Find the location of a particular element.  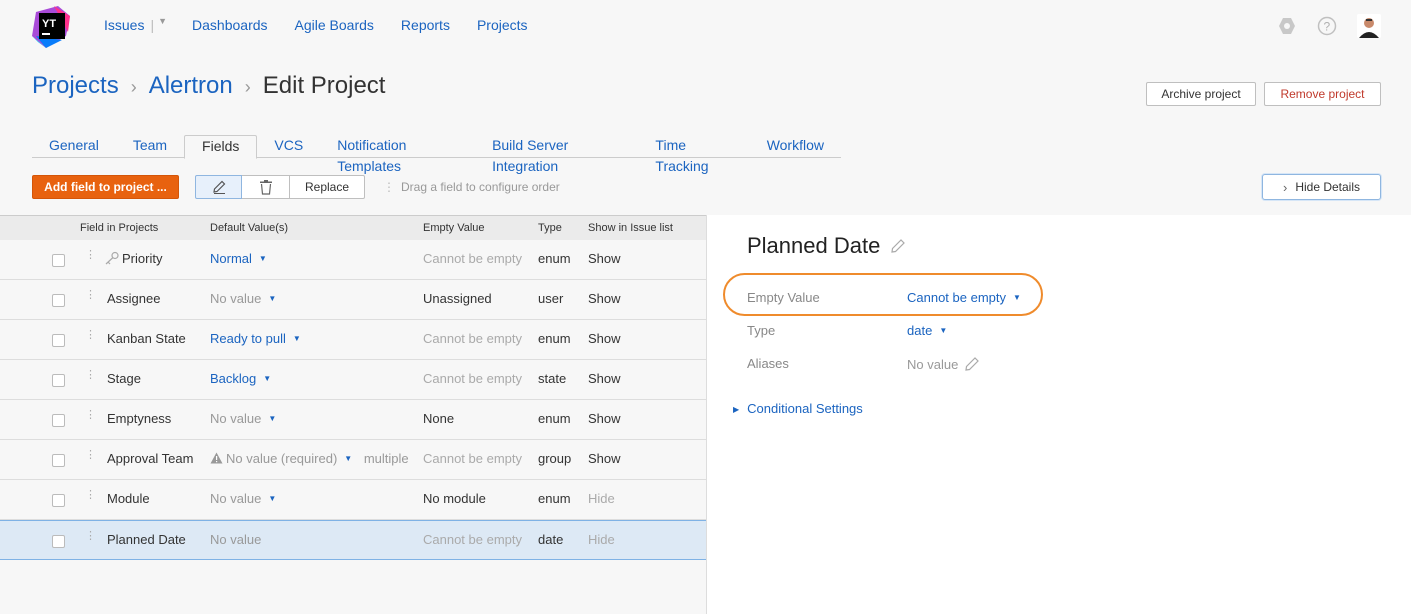

user-avatar is located at coordinates (1369, 26).